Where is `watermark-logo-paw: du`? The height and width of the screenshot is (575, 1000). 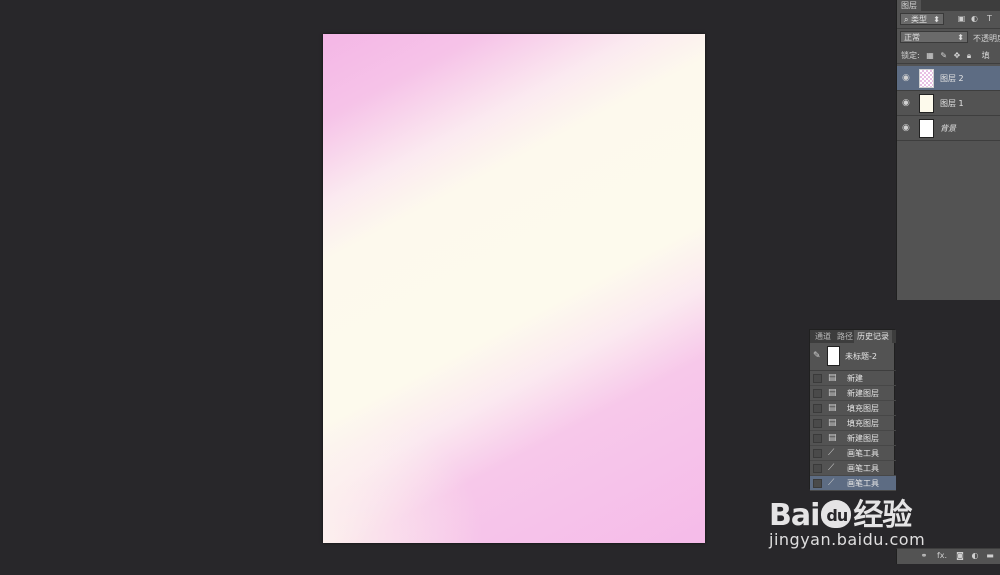 watermark-logo-paw: du is located at coordinates (837, 515).